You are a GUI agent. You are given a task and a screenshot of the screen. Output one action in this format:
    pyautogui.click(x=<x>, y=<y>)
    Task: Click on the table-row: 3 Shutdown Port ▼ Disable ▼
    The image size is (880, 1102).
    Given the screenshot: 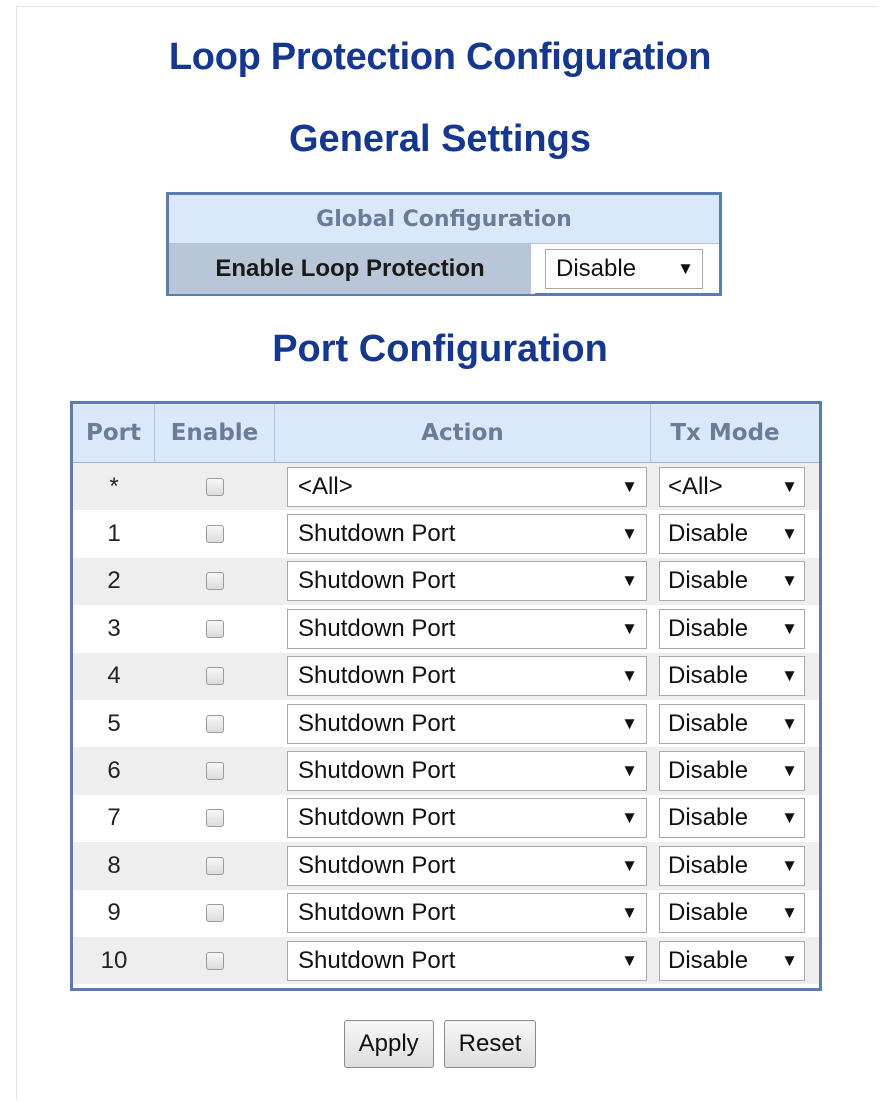 What is the action you would take?
    pyautogui.click(x=446, y=628)
    